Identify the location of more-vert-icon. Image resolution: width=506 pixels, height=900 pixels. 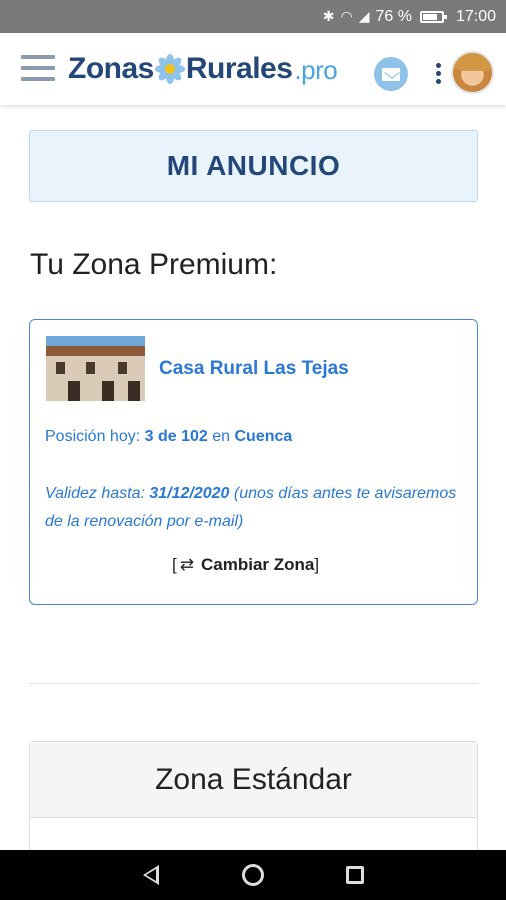
(440, 75).